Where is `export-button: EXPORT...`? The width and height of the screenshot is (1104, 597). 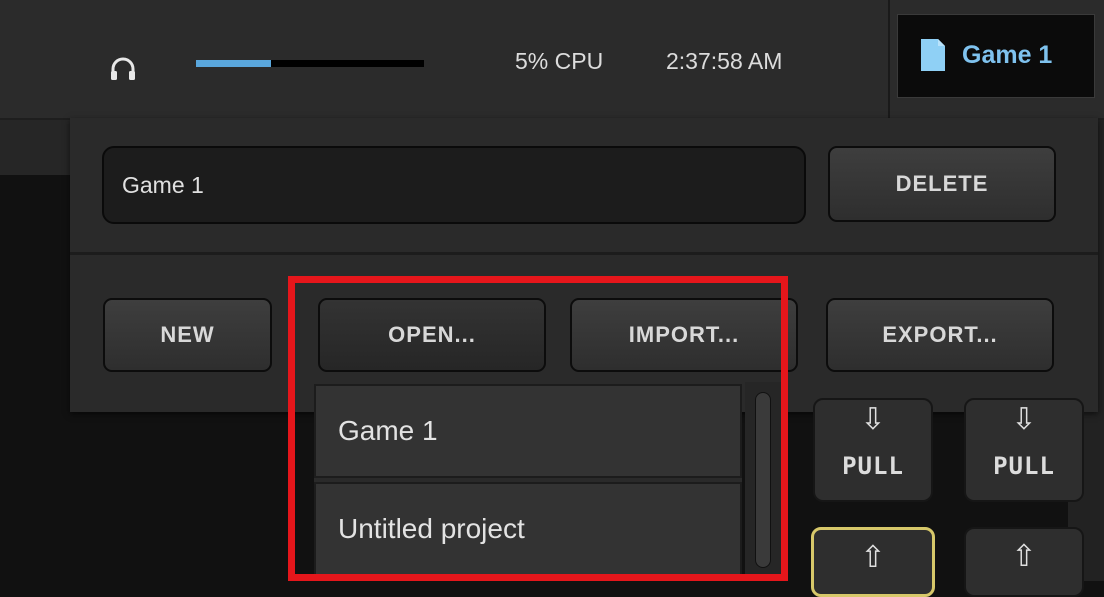 export-button: EXPORT... is located at coordinates (940, 335).